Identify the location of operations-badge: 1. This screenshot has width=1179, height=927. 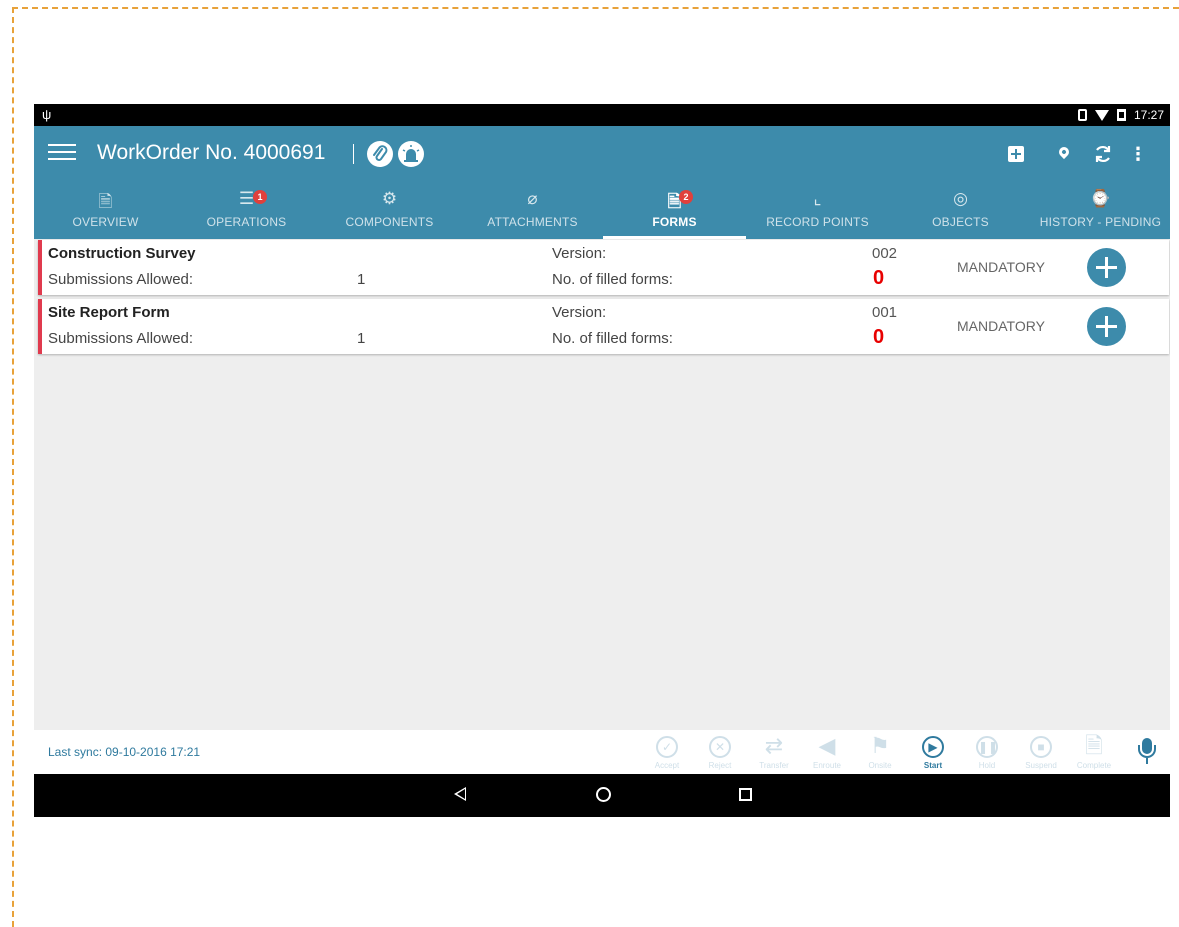
(260, 197).